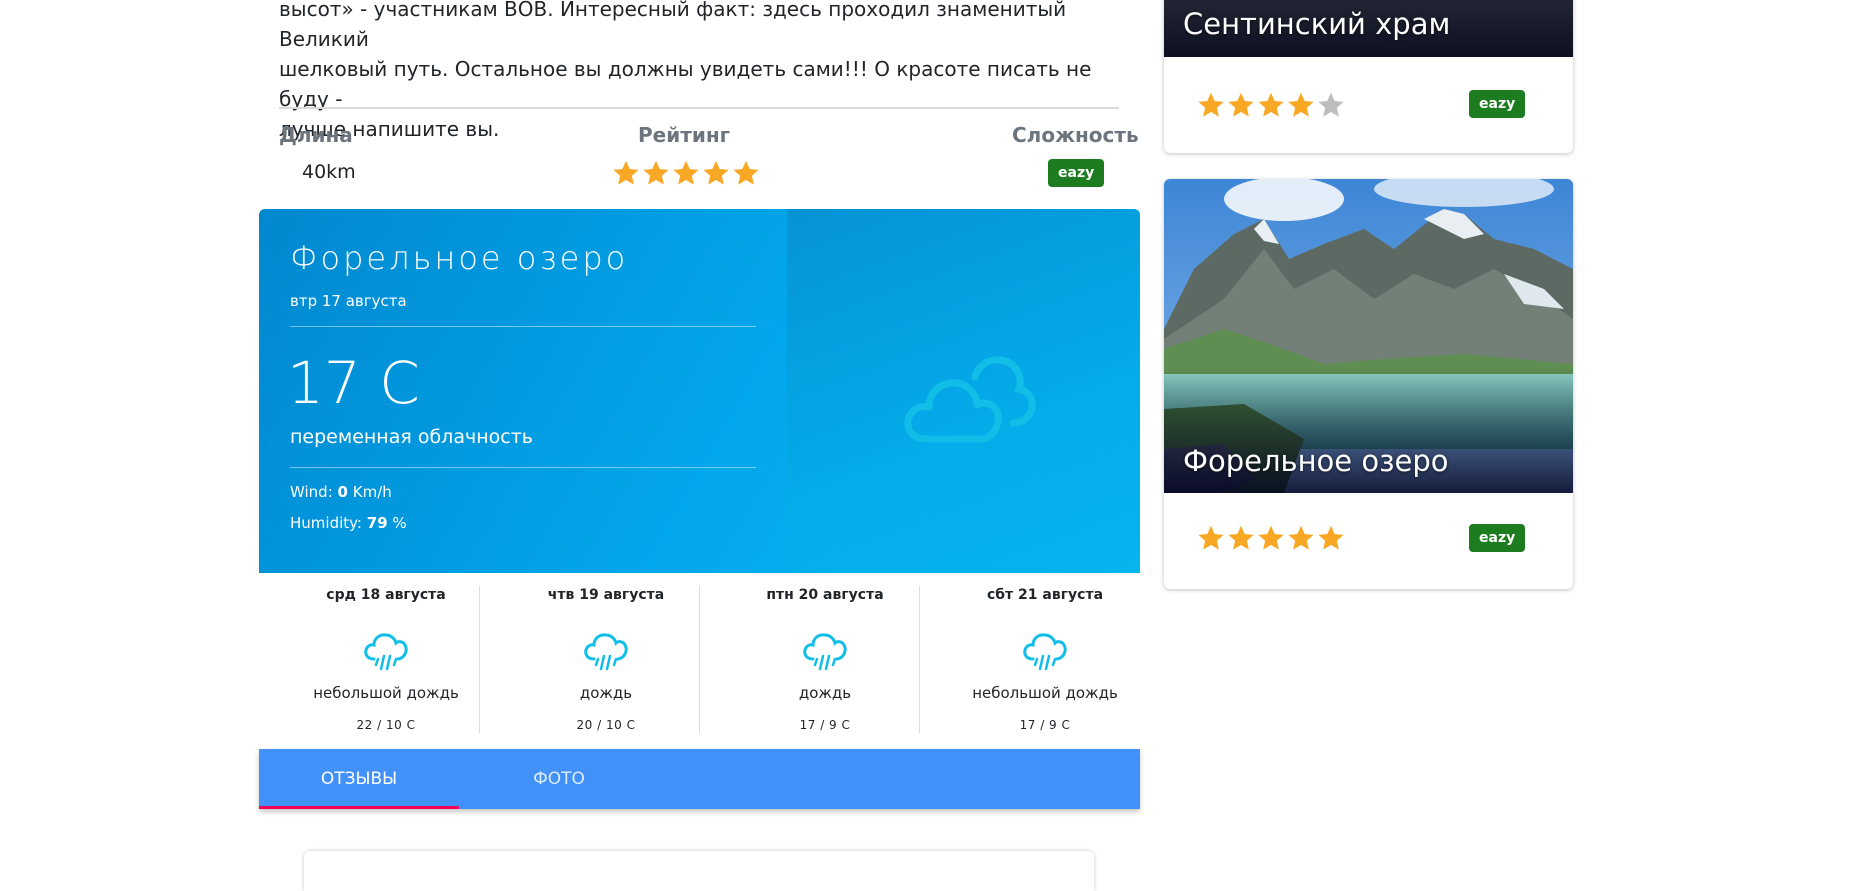  What do you see at coordinates (377, 523) in the screenshot?
I see `humidity-value: 79` at bounding box center [377, 523].